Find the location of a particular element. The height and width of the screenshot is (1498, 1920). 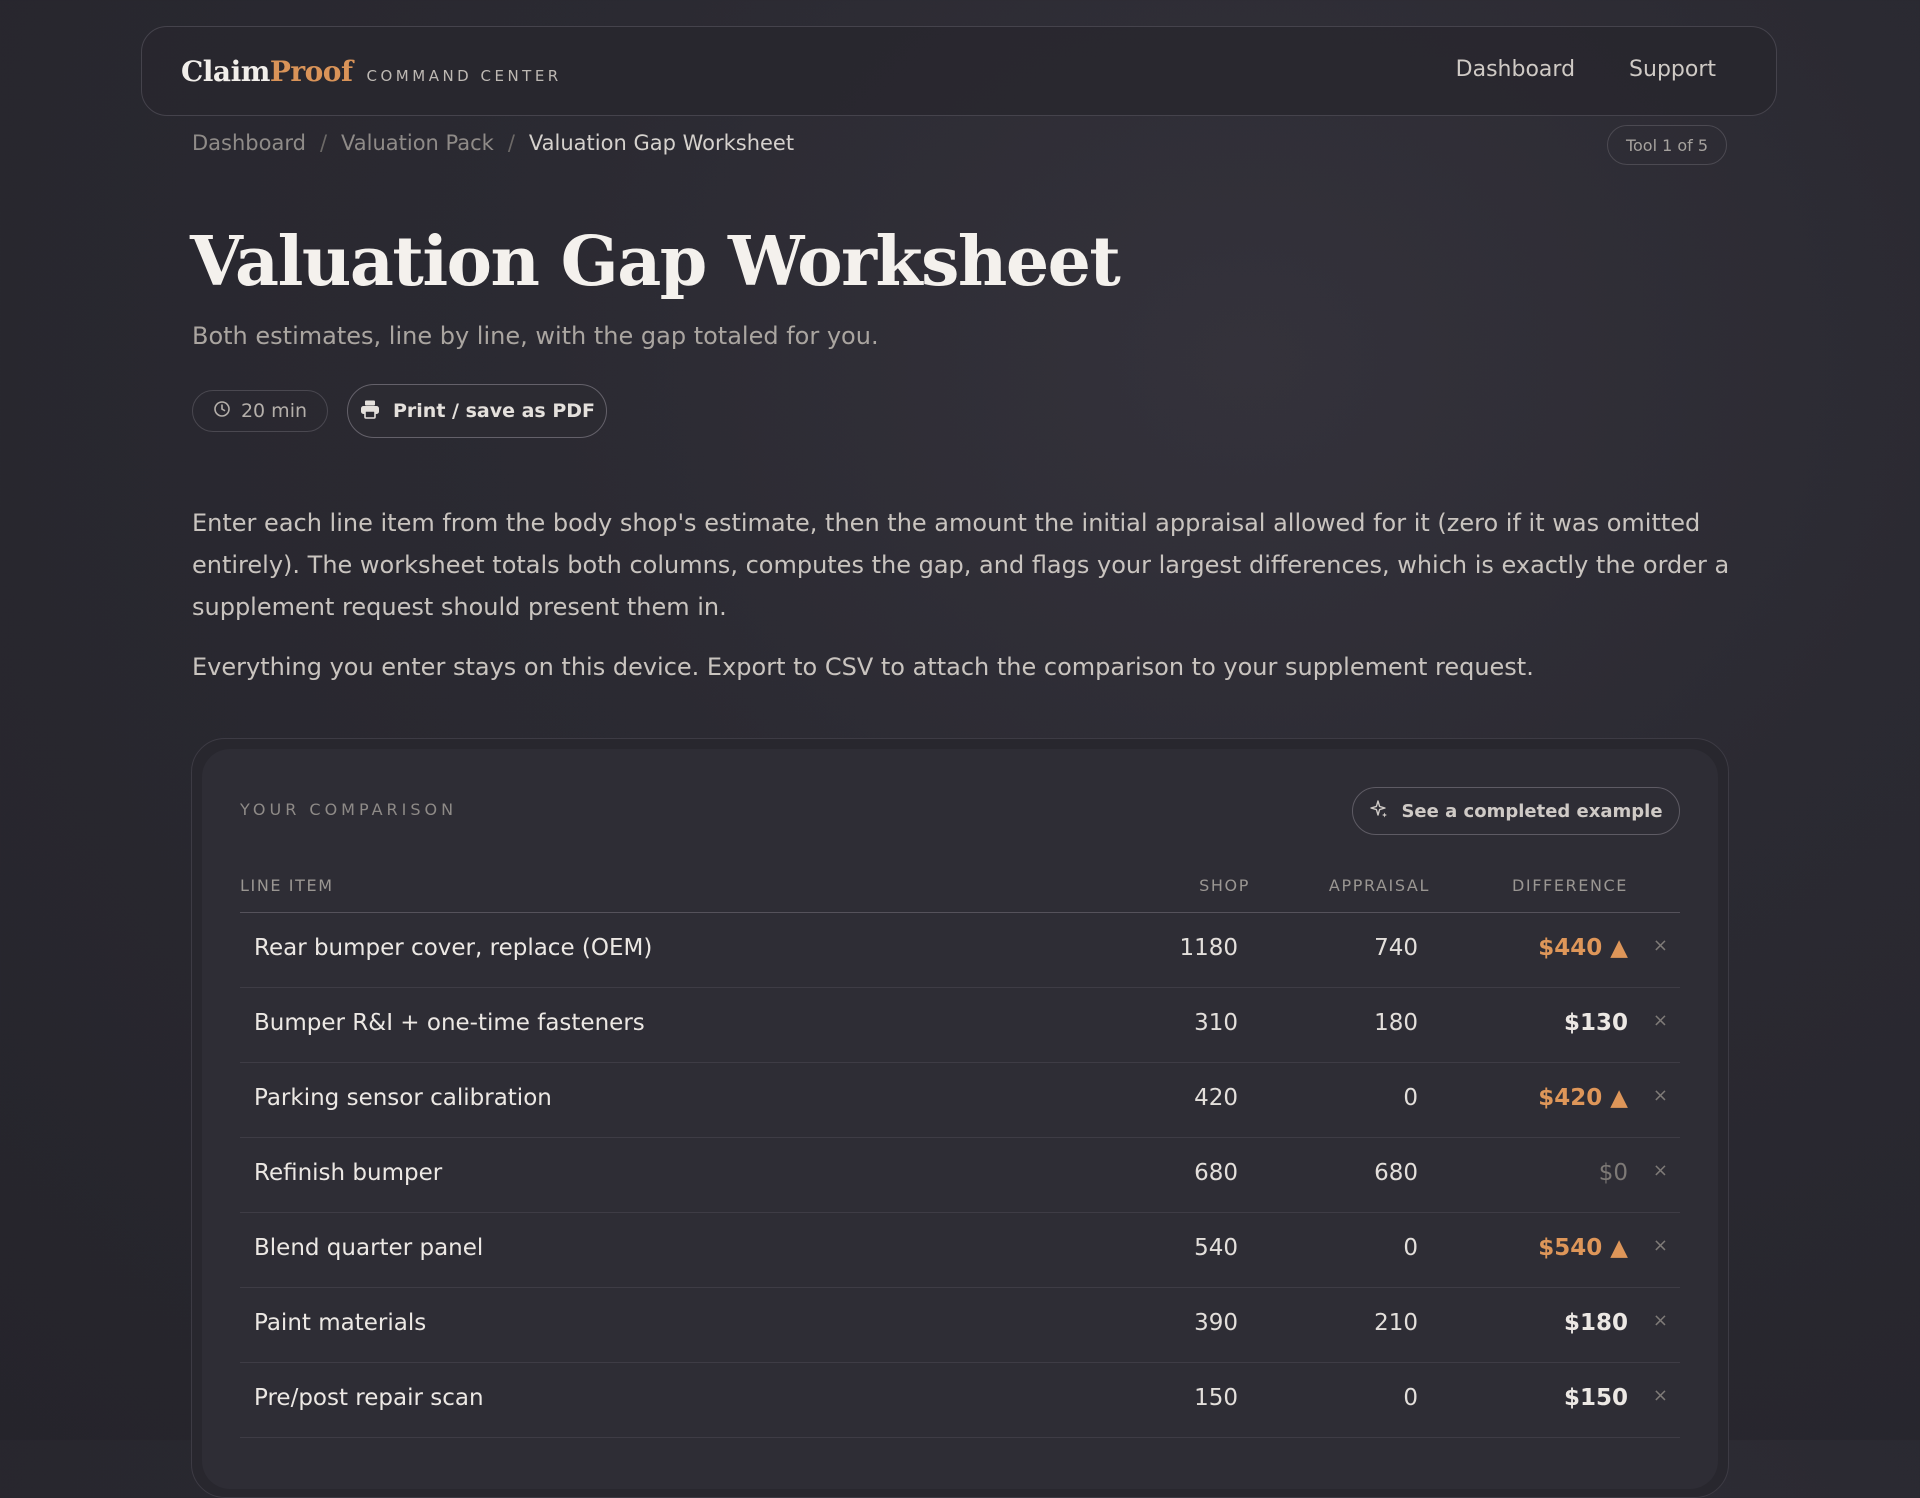

line-item-field: Refinish bumper is located at coordinates (348, 1173).